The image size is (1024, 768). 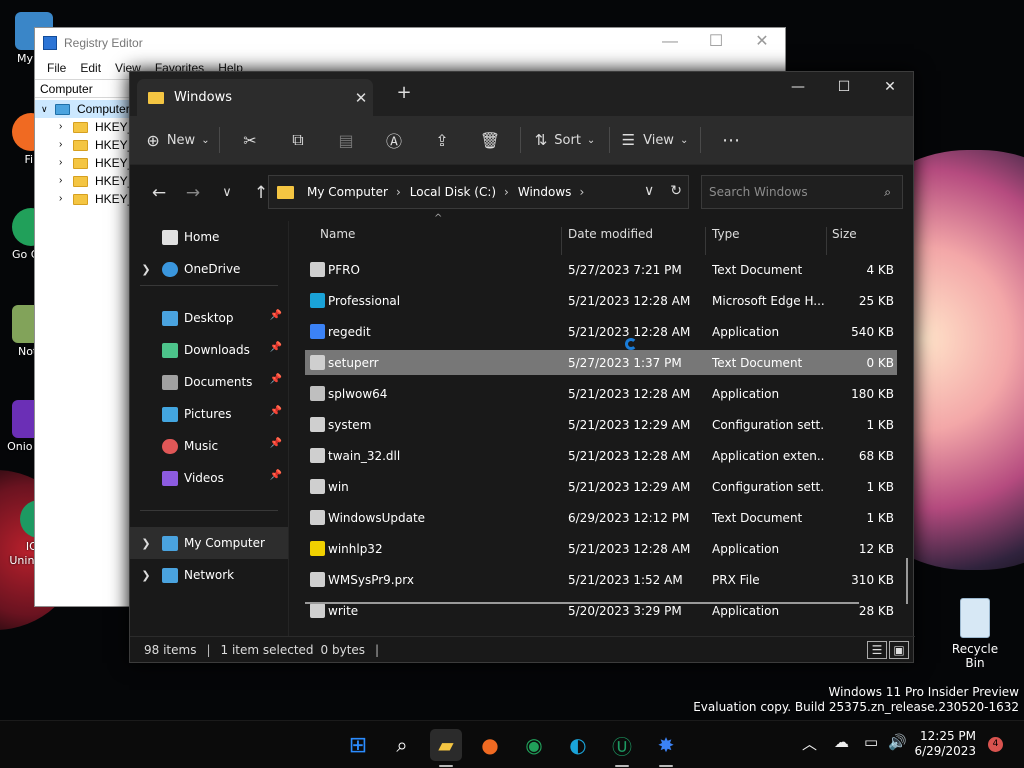 What do you see at coordinates (90, 68) in the screenshot?
I see `menu-edit: Edit` at bounding box center [90, 68].